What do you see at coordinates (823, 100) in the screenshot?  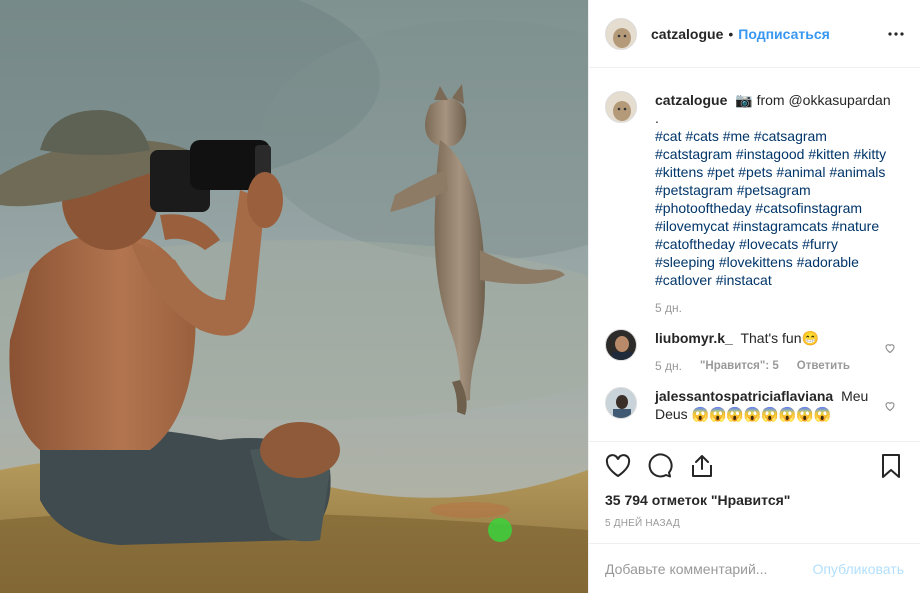 I see `caption-source: from @okkasupardan` at bounding box center [823, 100].